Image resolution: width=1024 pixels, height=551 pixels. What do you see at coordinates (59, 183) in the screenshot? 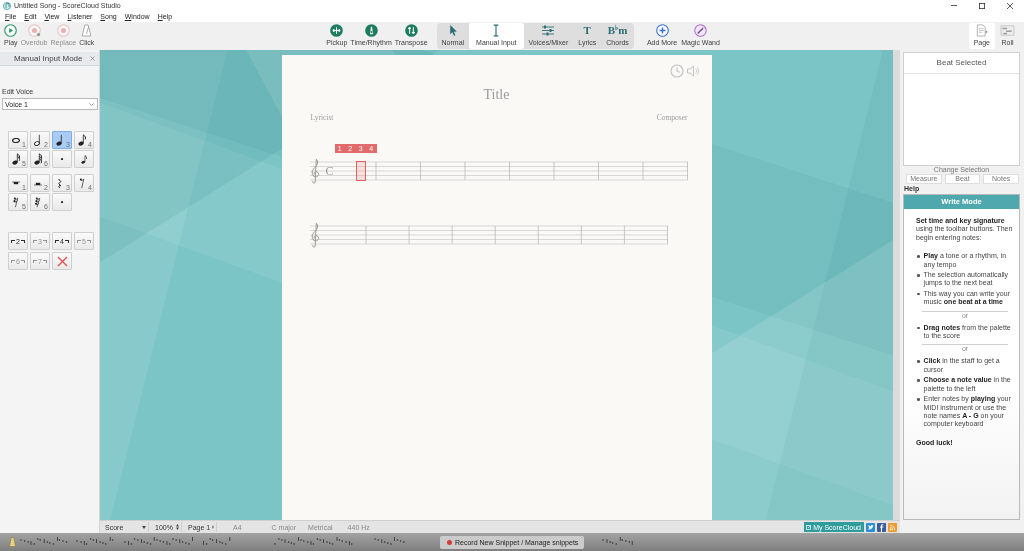
I see `quarter-rest-icon` at bounding box center [59, 183].